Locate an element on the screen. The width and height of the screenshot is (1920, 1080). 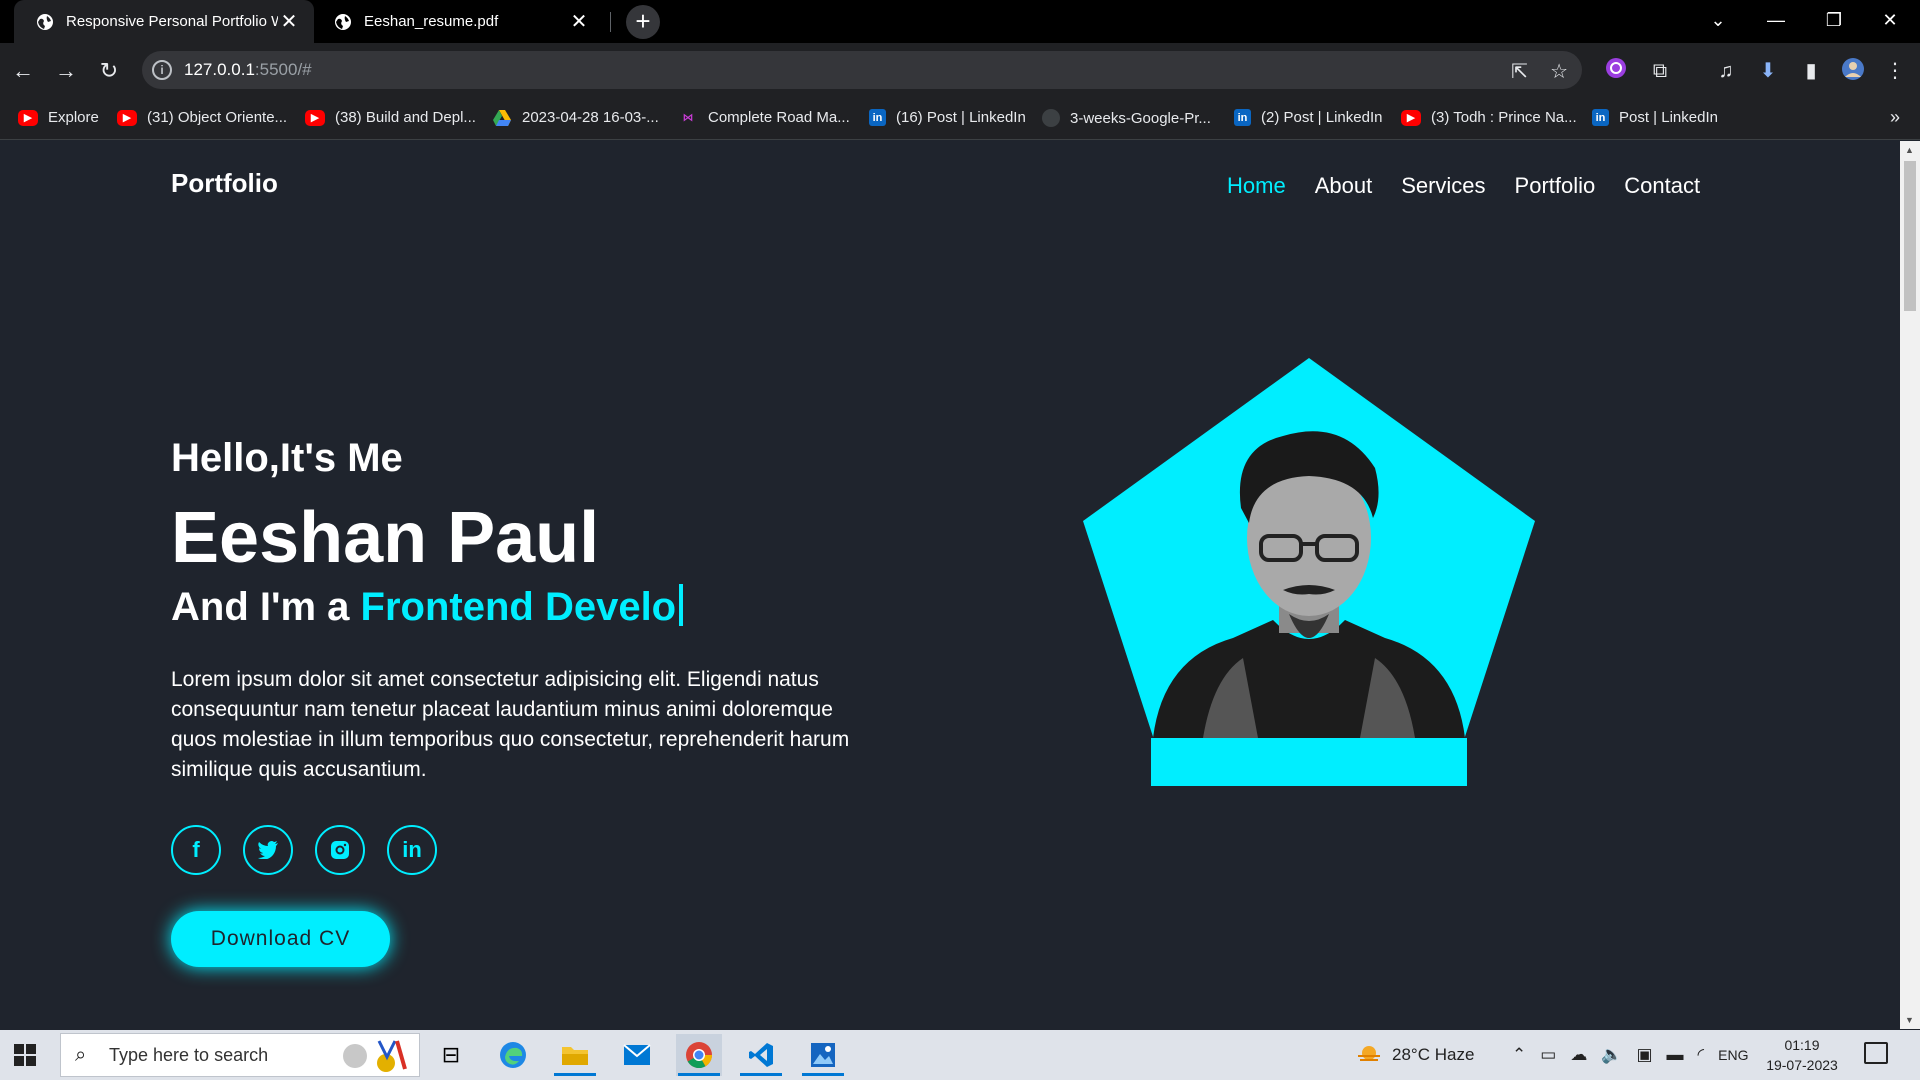
extension-purple-icon is located at coordinates (1616, 71).